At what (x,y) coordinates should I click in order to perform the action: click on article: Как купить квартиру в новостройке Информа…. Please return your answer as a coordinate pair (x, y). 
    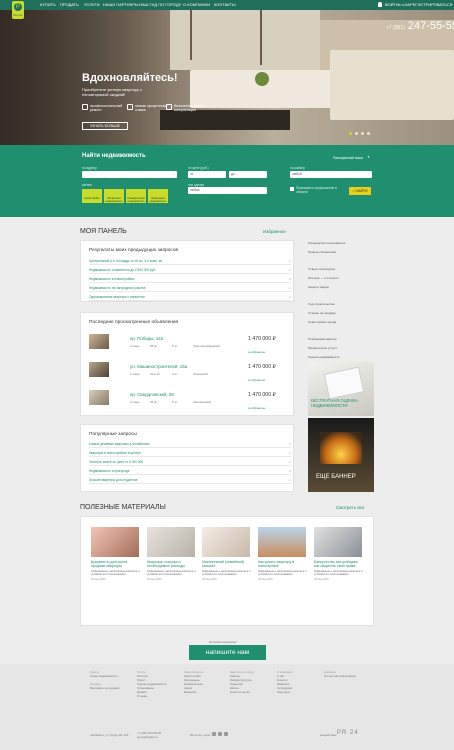
    Looking at the image, I should click on (283, 571).